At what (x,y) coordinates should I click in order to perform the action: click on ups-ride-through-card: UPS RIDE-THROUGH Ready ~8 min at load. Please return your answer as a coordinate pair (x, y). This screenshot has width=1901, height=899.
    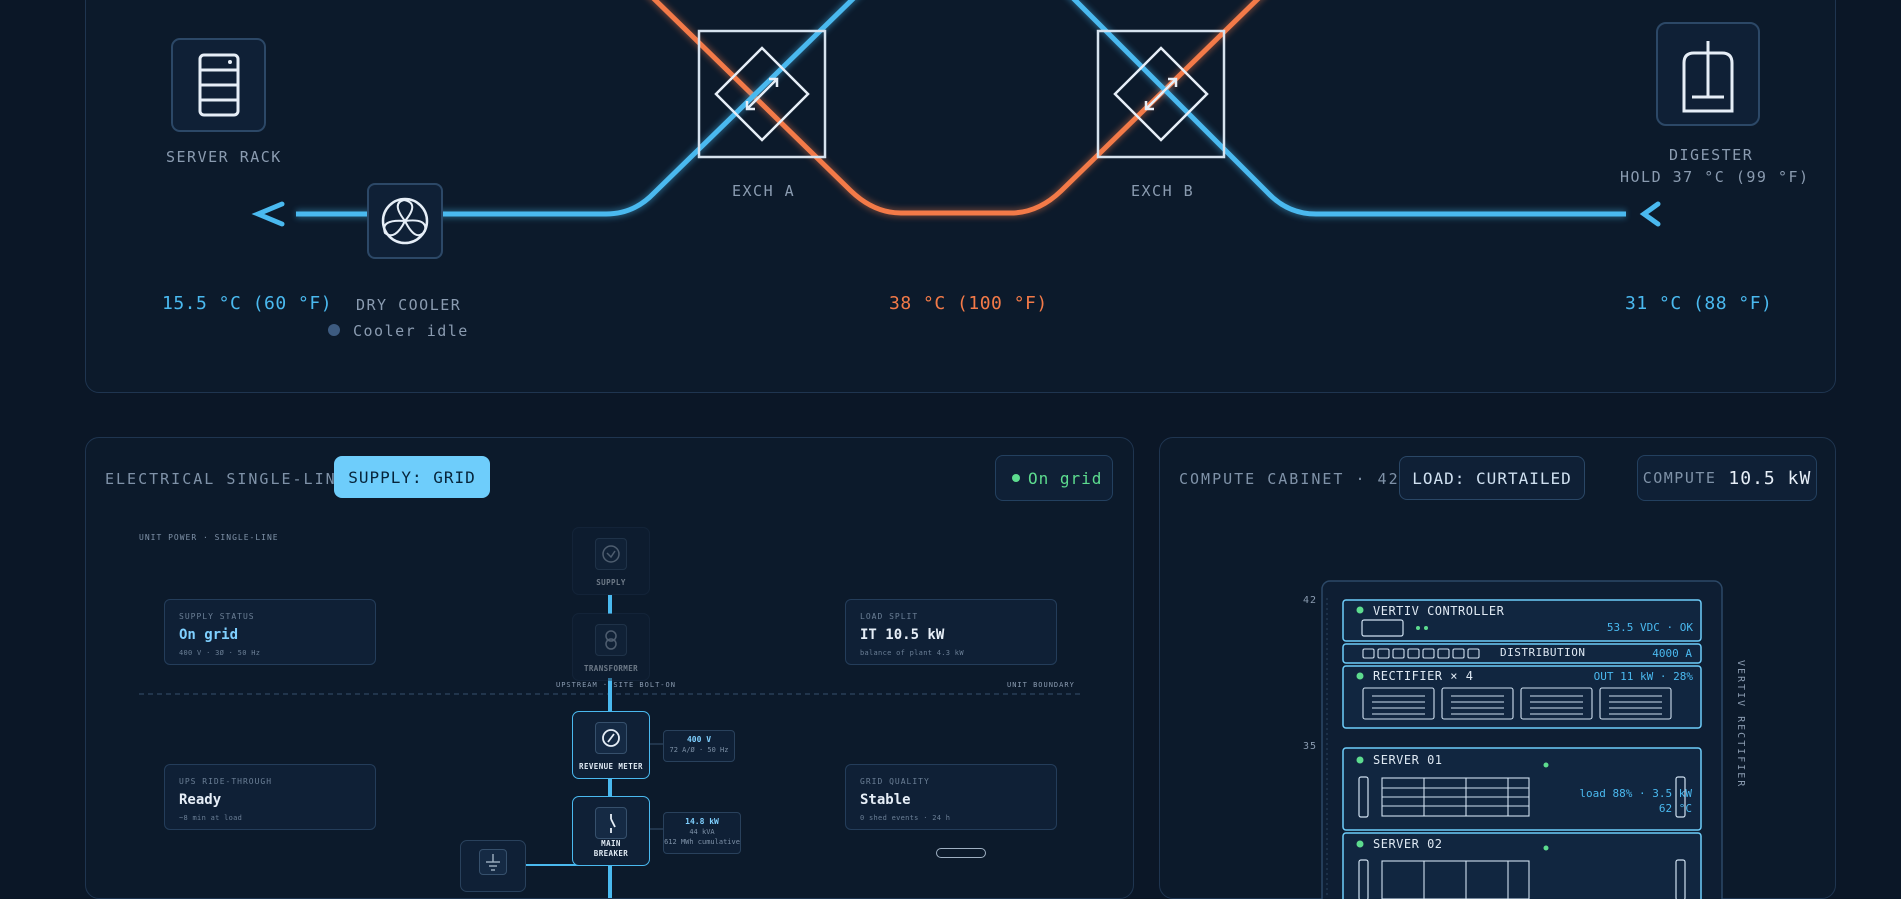
    Looking at the image, I should click on (270, 797).